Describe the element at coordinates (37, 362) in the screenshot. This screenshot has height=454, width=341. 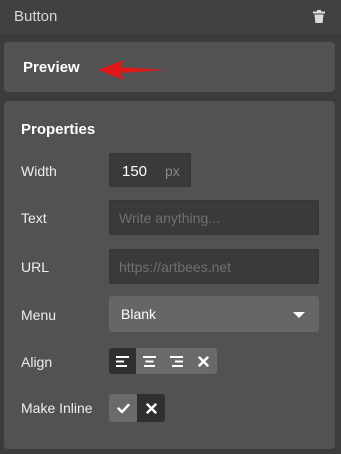
I see `align-label: Align` at that location.